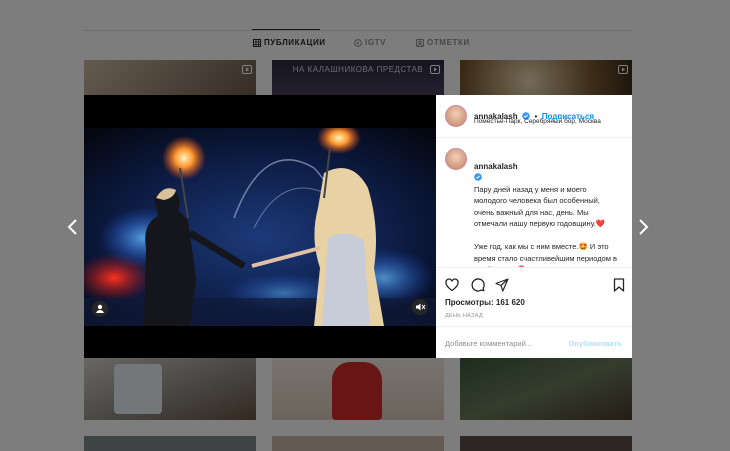 The height and width of the screenshot is (451, 730). I want to click on verified-badge-icon, so click(478, 177).